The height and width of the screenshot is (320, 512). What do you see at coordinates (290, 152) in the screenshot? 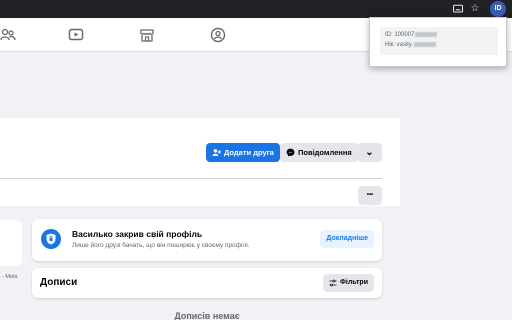
I see `messenger-icon` at bounding box center [290, 152].